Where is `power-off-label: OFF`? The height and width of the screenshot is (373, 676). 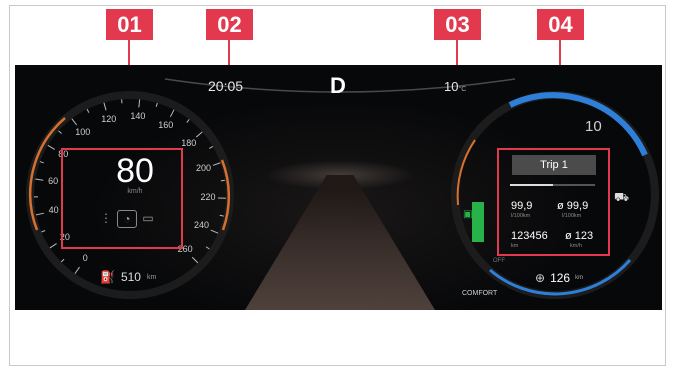
power-off-label: OFF is located at coordinates (499, 261).